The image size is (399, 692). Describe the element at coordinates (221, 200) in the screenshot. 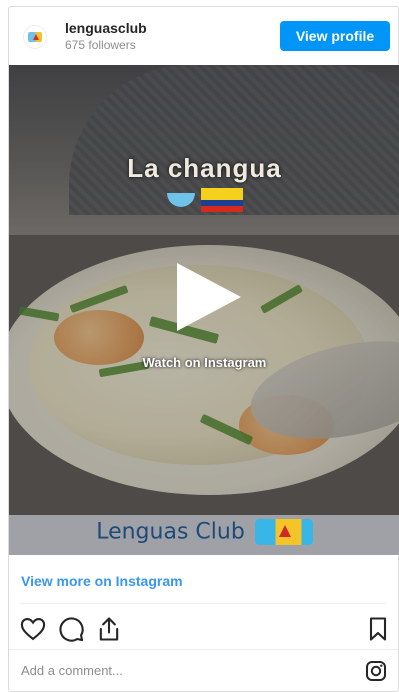

I see `colombia-flag-icon` at that location.